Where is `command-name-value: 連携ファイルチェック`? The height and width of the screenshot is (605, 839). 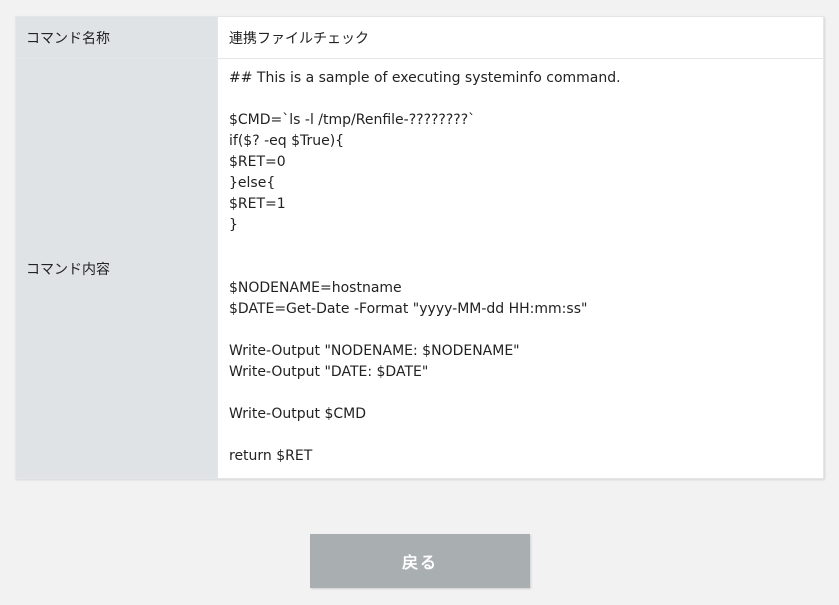
command-name-value: 連携ファイルチェック is located at coordinates (520, 37).